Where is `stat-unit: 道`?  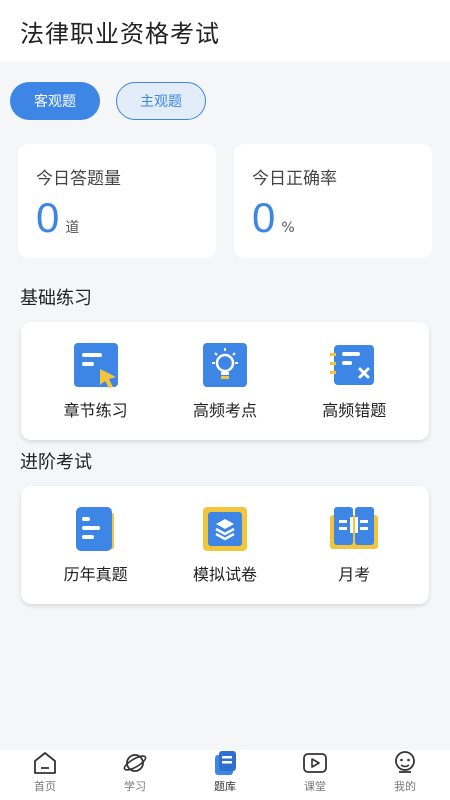 stat-unit: 道 is located at coordinates (72, 228).